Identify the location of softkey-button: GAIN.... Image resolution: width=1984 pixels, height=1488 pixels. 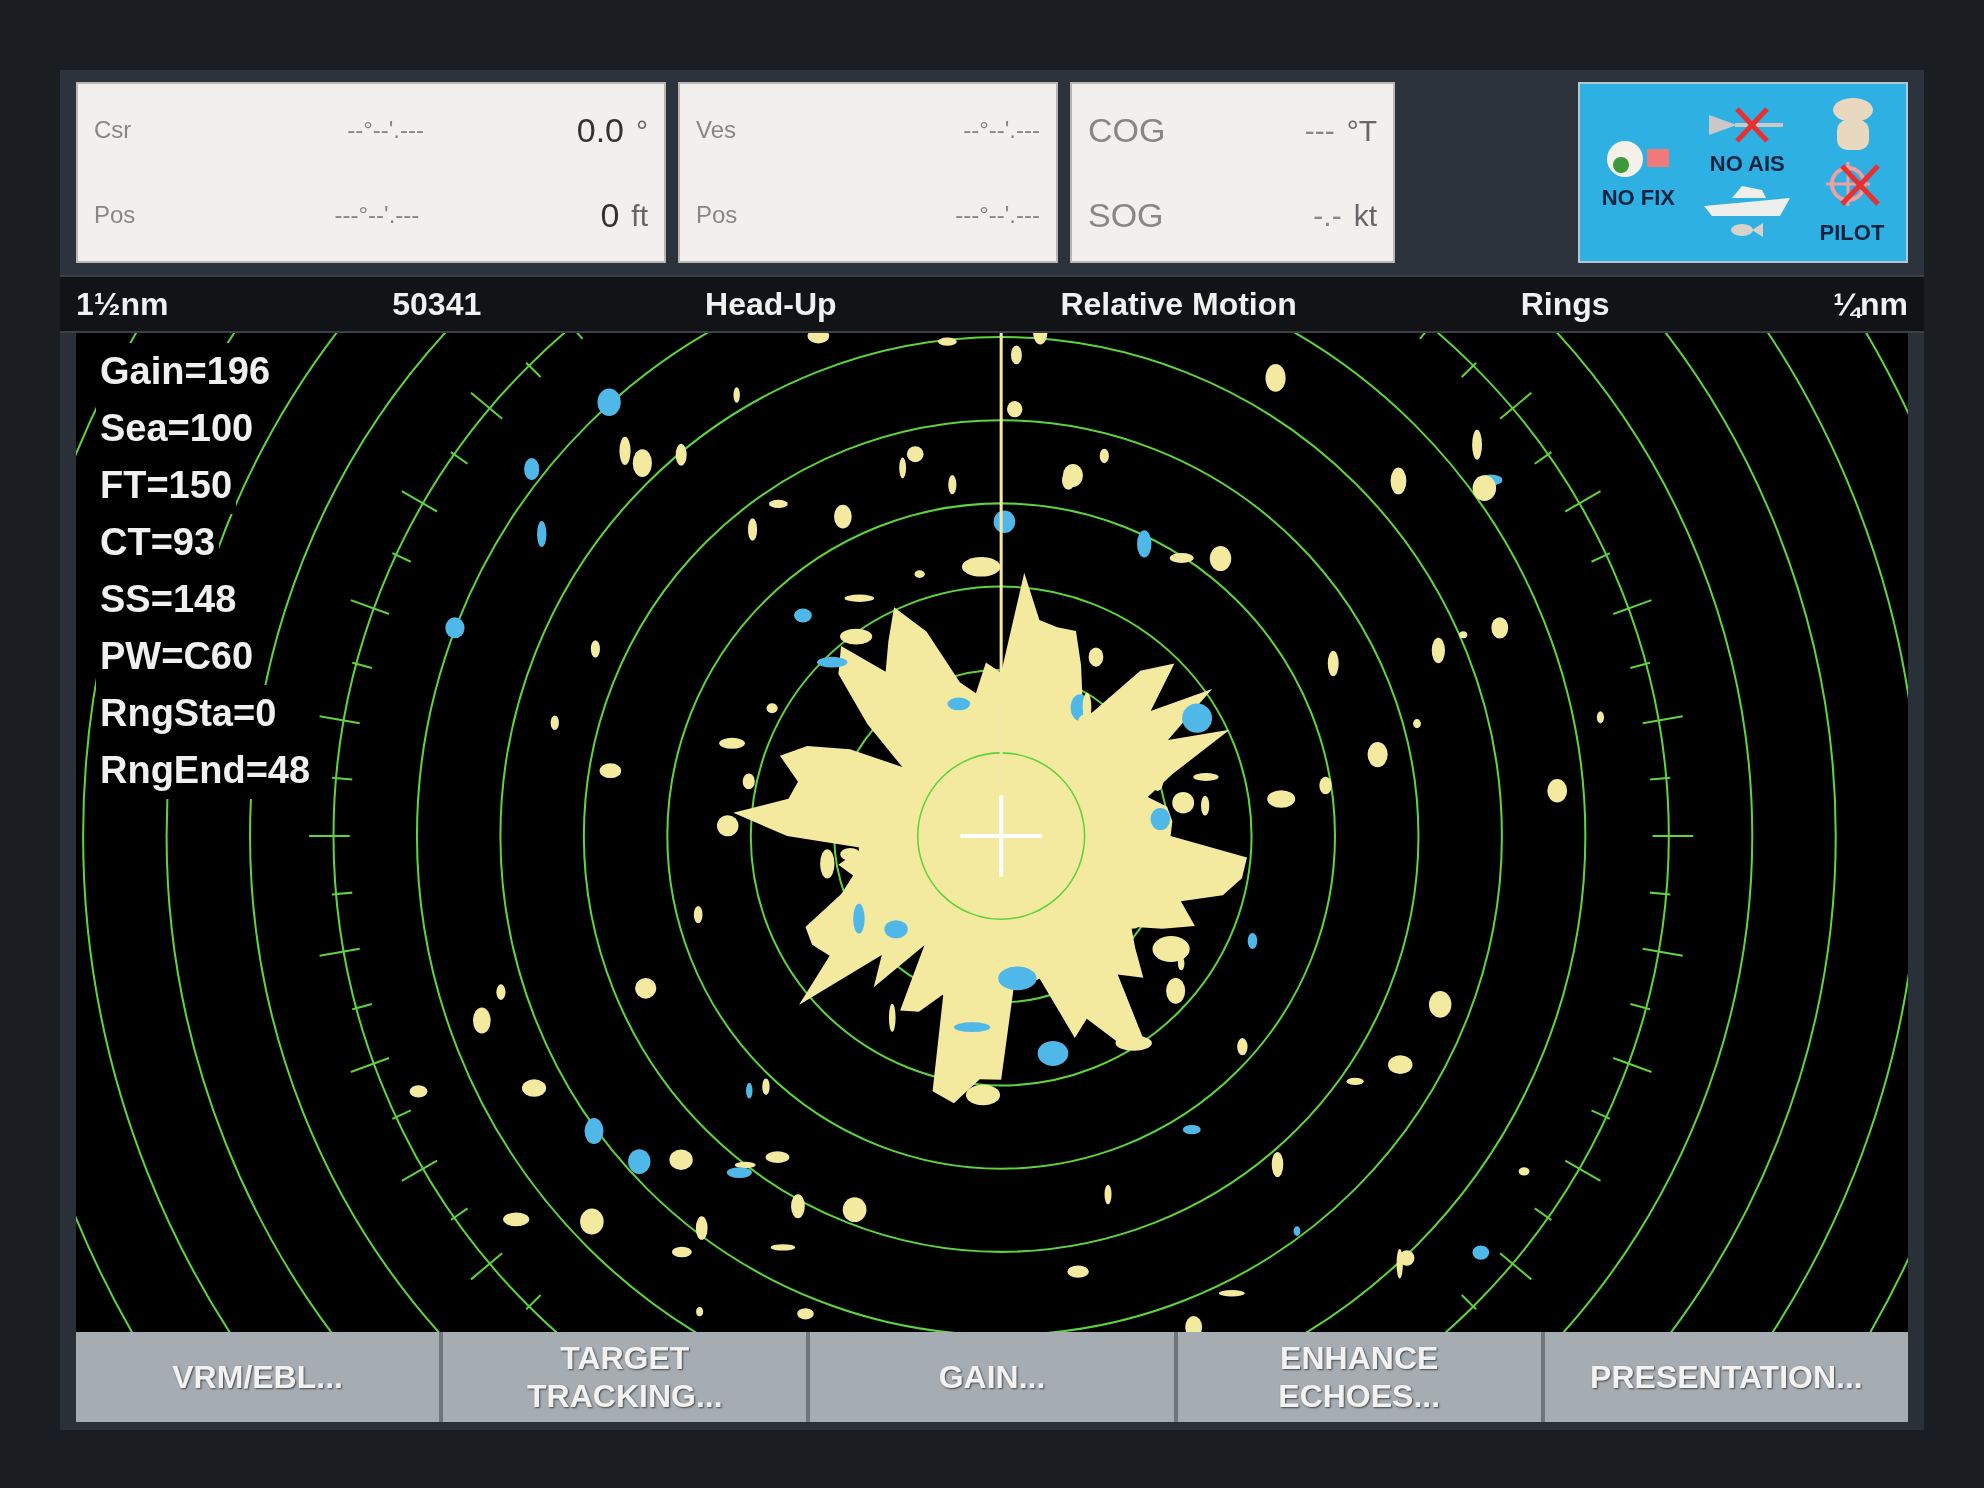
(994, 1377).